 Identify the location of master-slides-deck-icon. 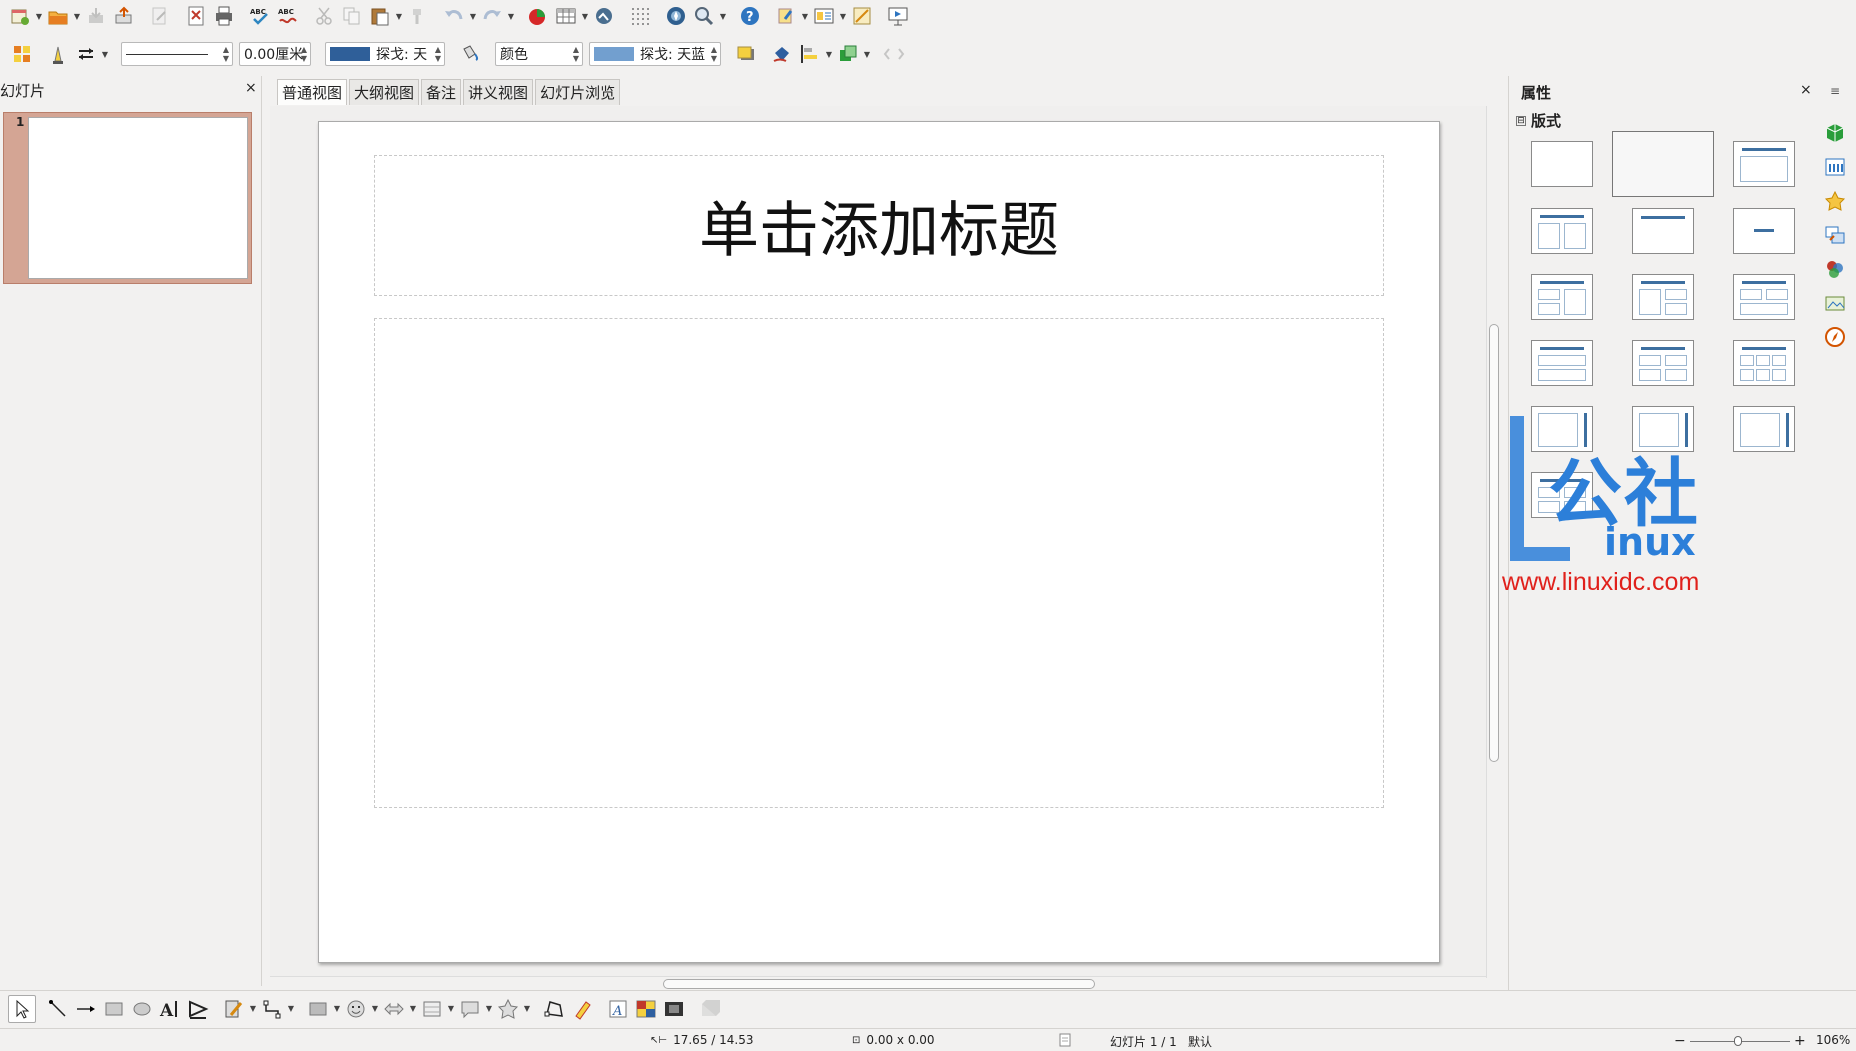
(1835, 167).